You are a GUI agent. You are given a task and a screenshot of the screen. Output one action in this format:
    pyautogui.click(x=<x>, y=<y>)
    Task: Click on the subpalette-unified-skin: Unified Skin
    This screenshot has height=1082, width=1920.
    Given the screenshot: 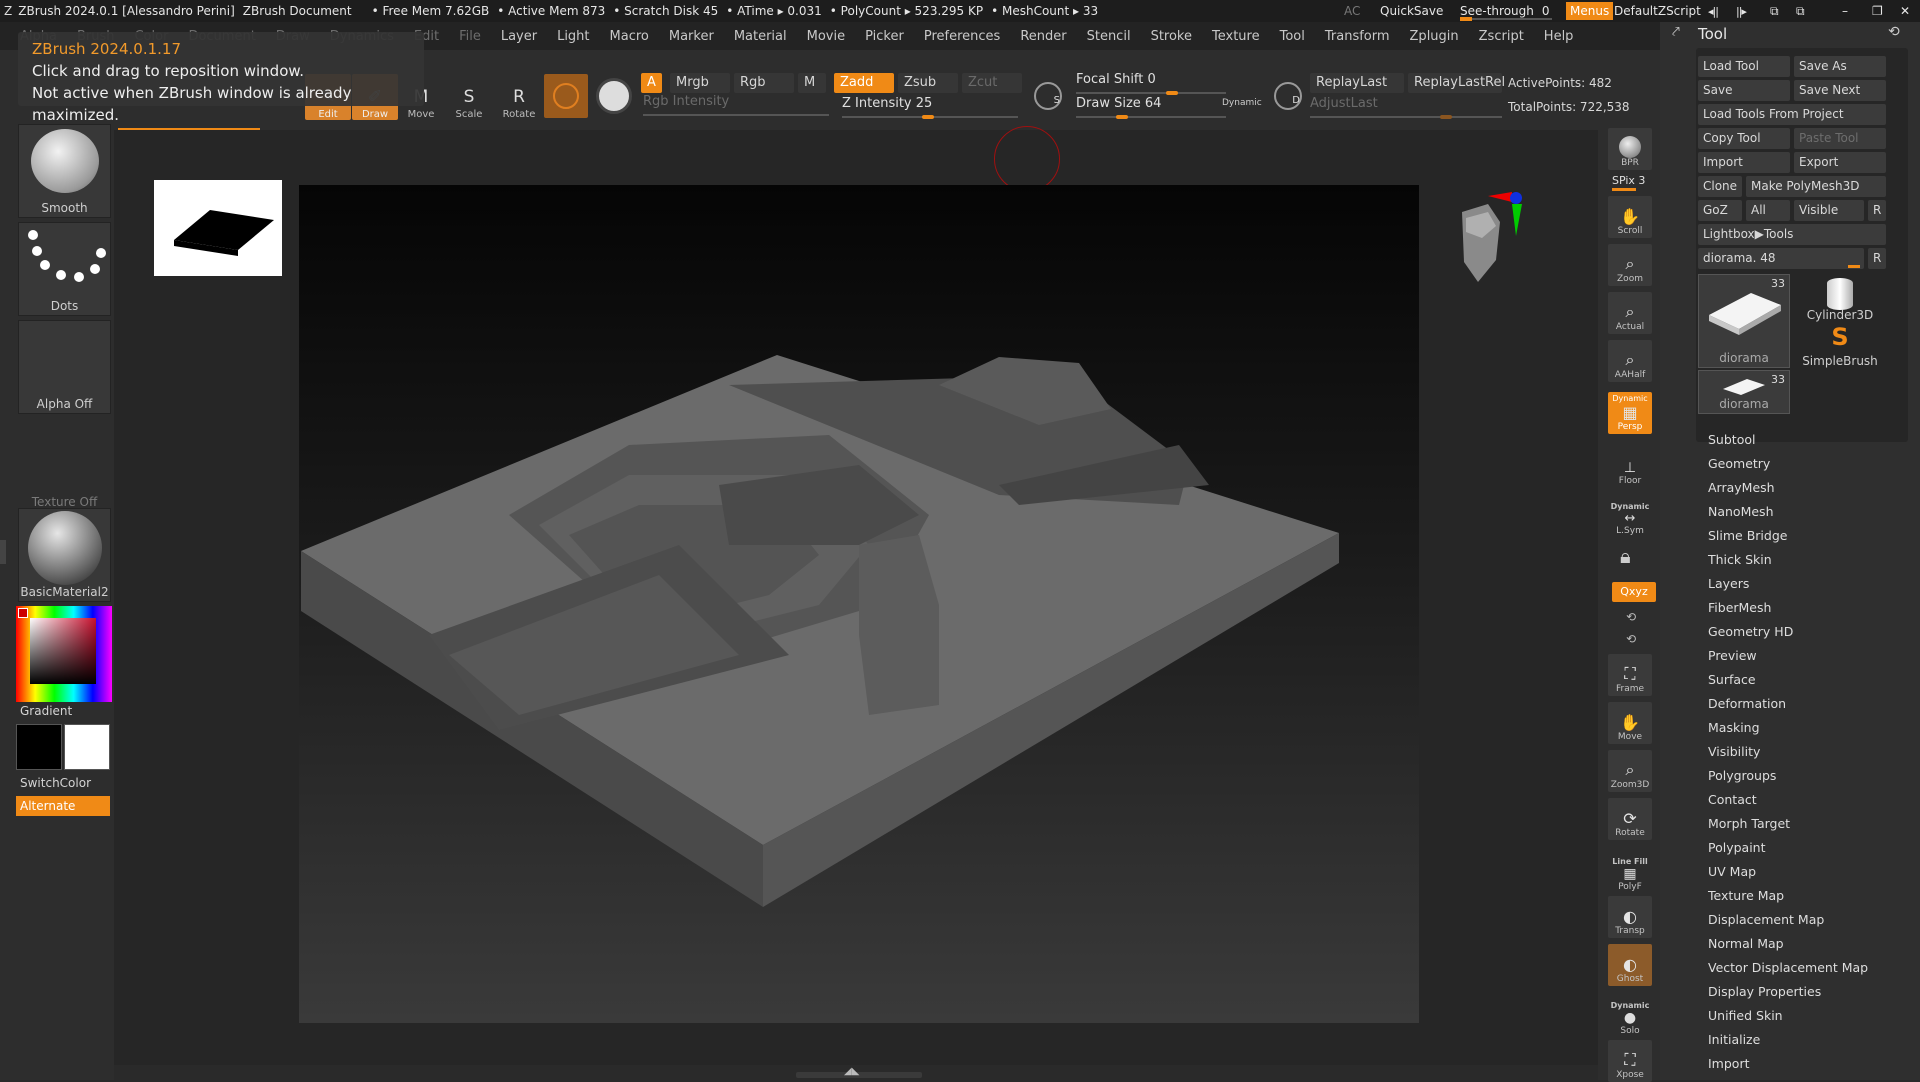 What is the action you would take?
    pyautogui.click(x=1745, y=1015)
    